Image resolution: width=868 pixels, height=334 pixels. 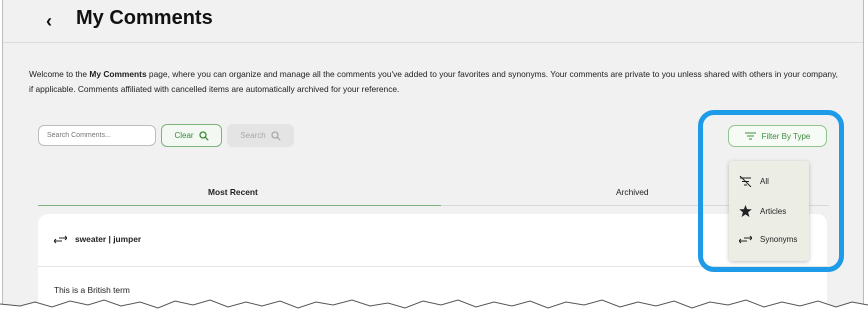 I want to click on clear-button: Clear, so click(x=191, y=135).